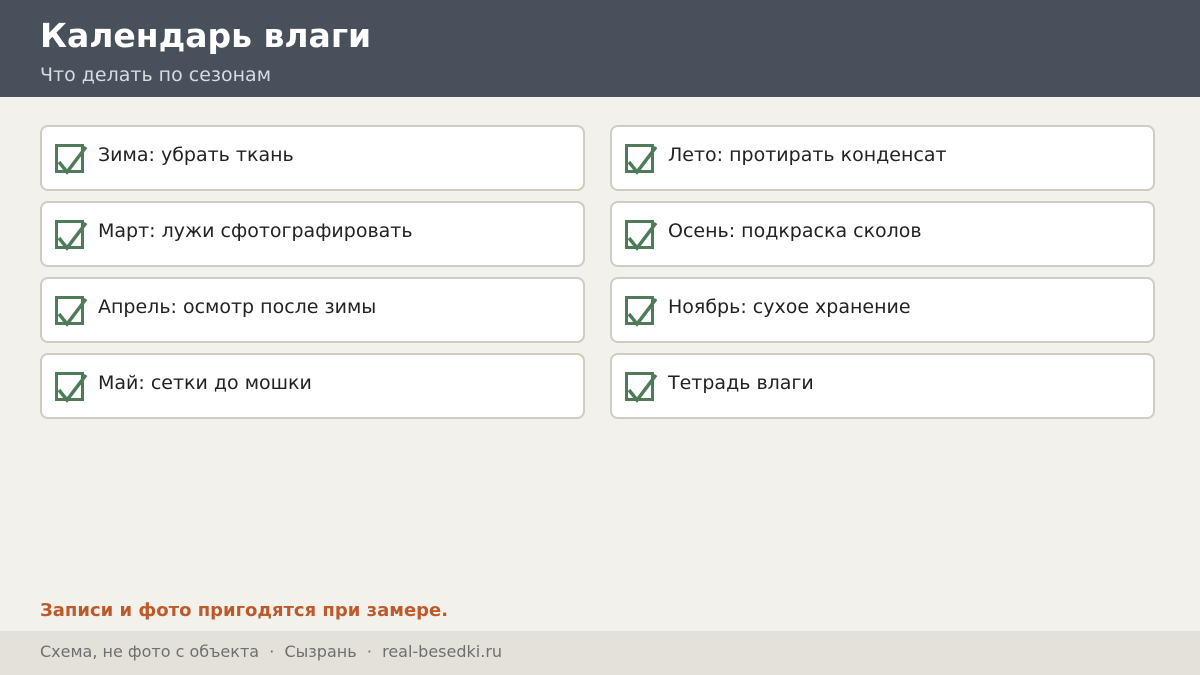  I want to click on header-bar: Календарь влаги Что делать по сезонам, so click(600, 48).